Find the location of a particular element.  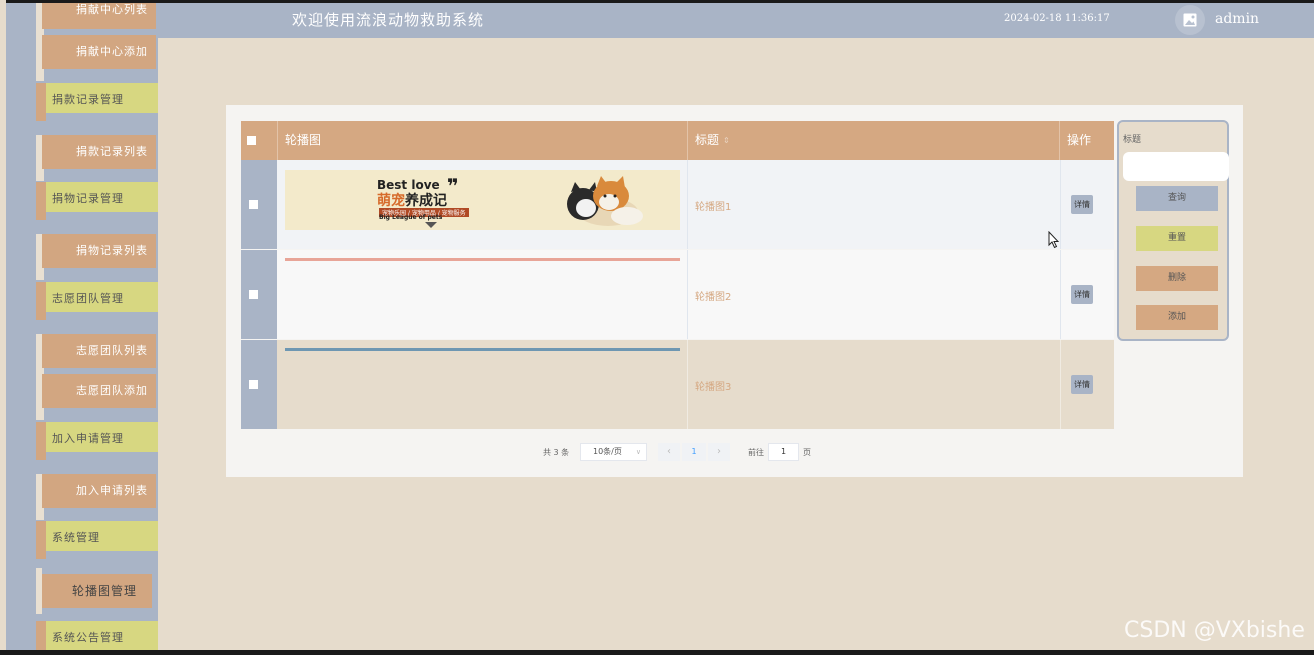

username-label: admin is located at coordinates (1237, 19).